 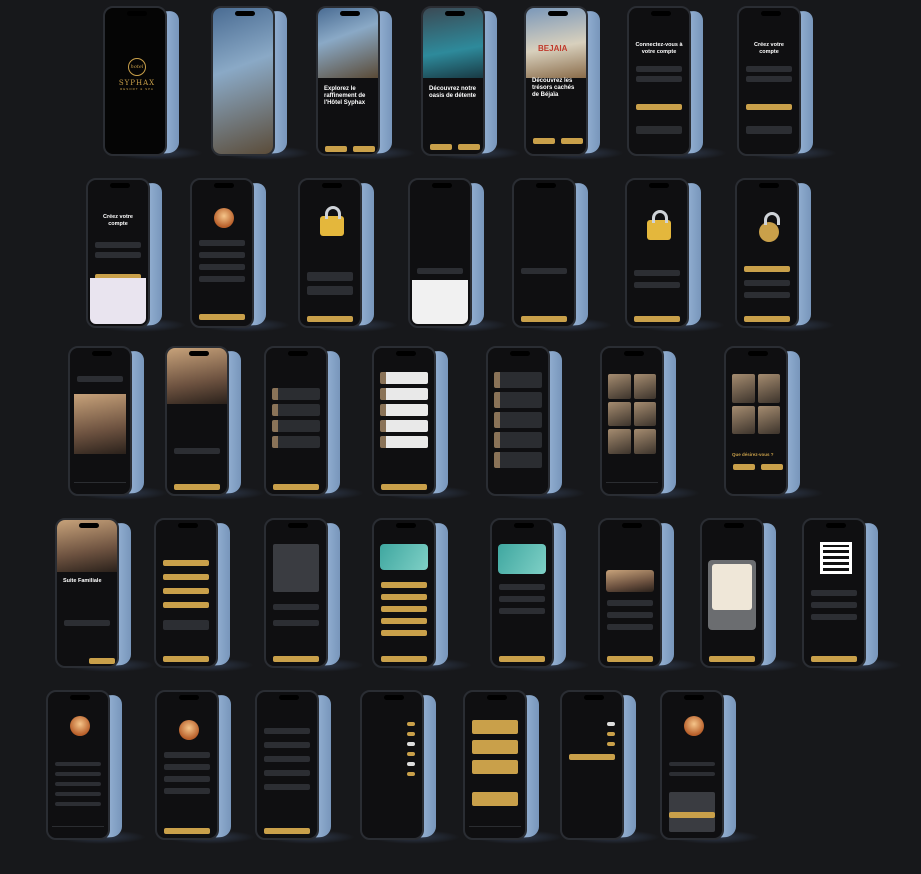 What do you see at coordinates (522, 599) in the screenshot?
I see `card-holder-field` at bounding box center [522, 599].